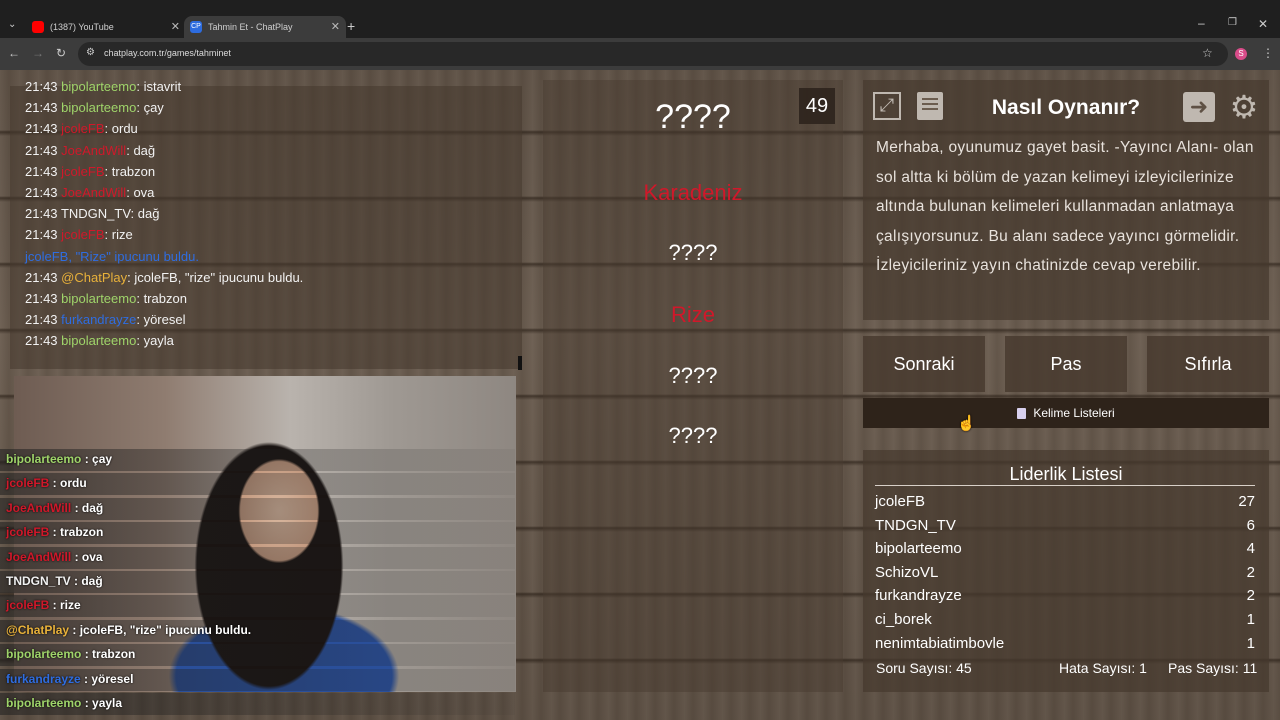 Image resolution: width=1280 pixels, height=720 pixels. I want to click on reload-icon: ↻, so click(61, 53).